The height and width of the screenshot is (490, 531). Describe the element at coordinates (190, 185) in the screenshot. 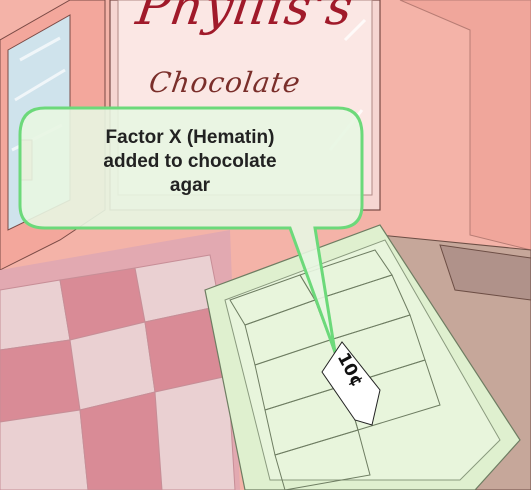

I see `speech-bubble-line: agar` at that location.